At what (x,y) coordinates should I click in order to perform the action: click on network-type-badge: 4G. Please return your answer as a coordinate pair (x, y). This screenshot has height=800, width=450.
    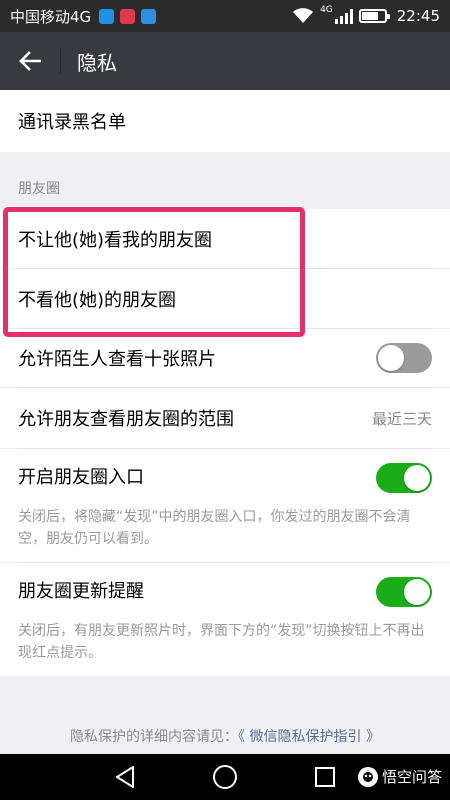
    Looking at the image, I should click on (326, 9).